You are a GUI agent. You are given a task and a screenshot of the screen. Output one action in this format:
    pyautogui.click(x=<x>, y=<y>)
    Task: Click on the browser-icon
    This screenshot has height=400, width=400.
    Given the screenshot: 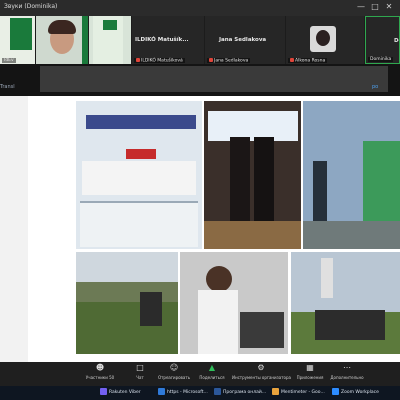 What is the action you would take?
    pyautogui.click(x=161, y=391)
    